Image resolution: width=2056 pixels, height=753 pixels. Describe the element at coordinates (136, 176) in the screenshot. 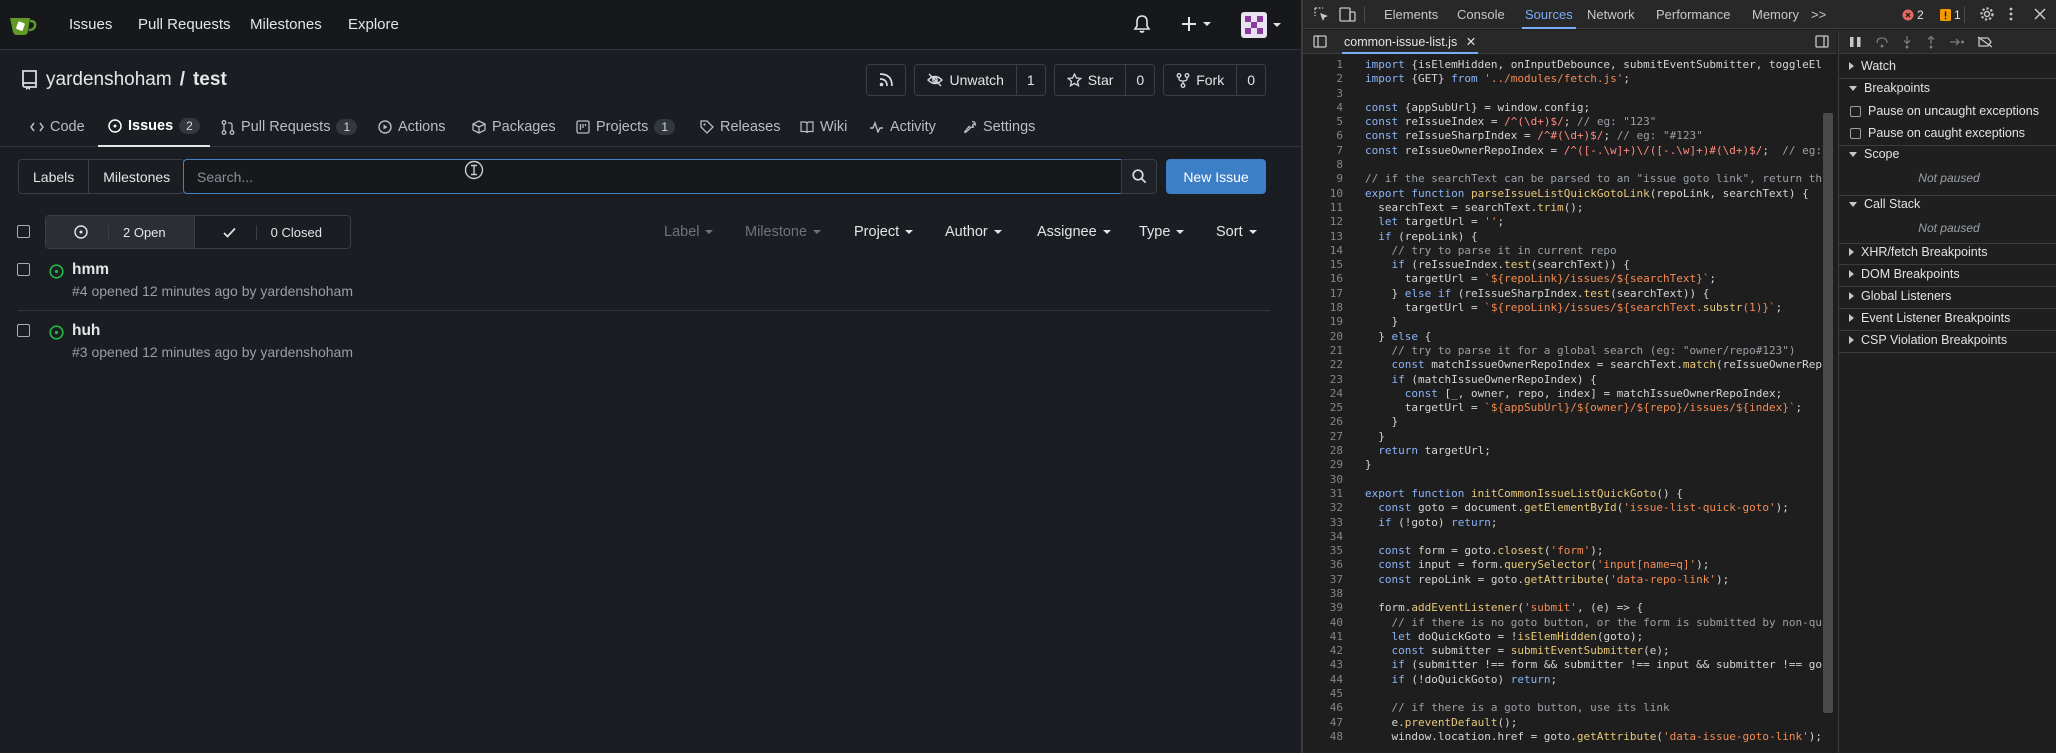

I see `milestones-button: Milestones` at that location.